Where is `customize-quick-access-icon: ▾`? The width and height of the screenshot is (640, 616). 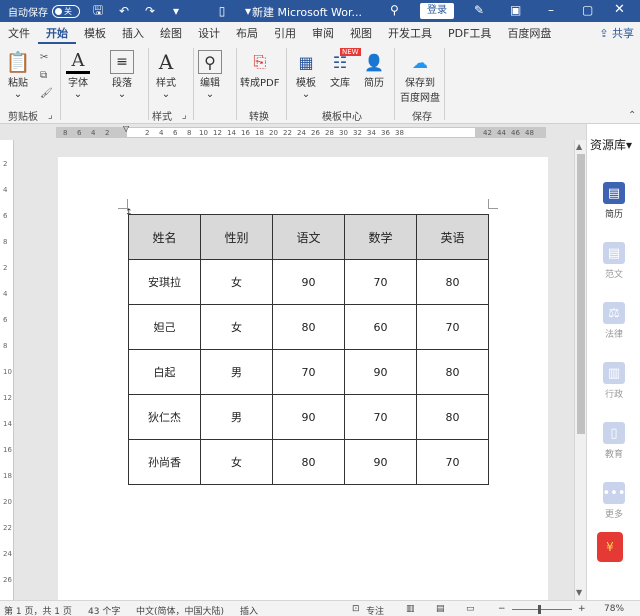 customize-quick-access-icon: ▾ is located at coordinates (176, 11).